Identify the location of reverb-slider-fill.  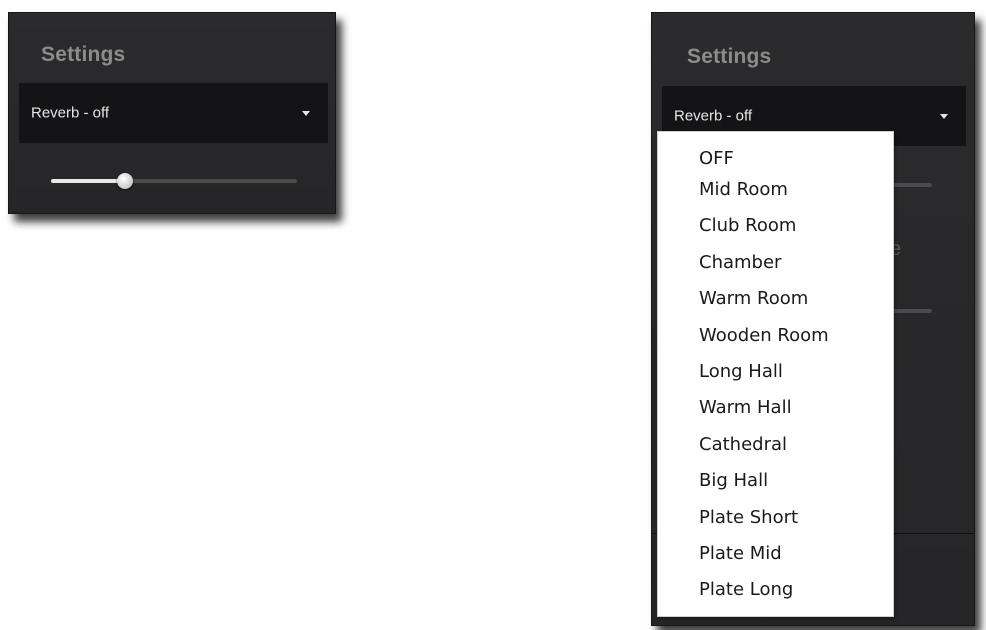
(88, 181).